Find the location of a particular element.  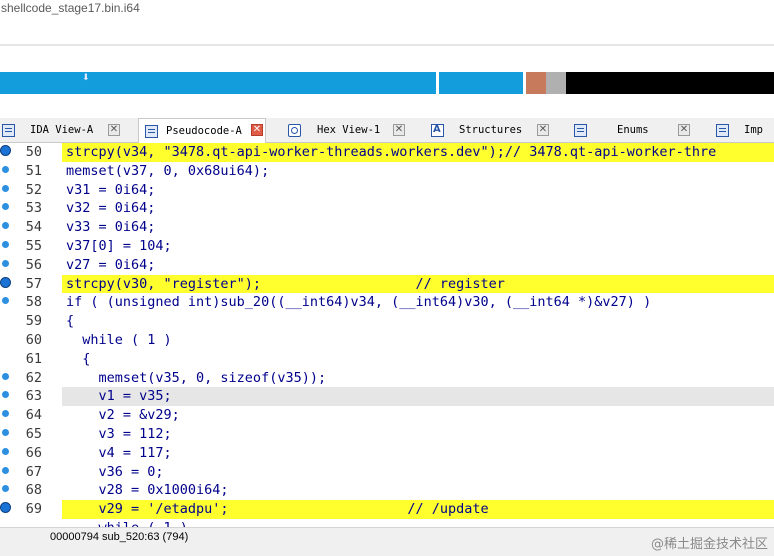

enums-icon is located at coordinates (580, 130).